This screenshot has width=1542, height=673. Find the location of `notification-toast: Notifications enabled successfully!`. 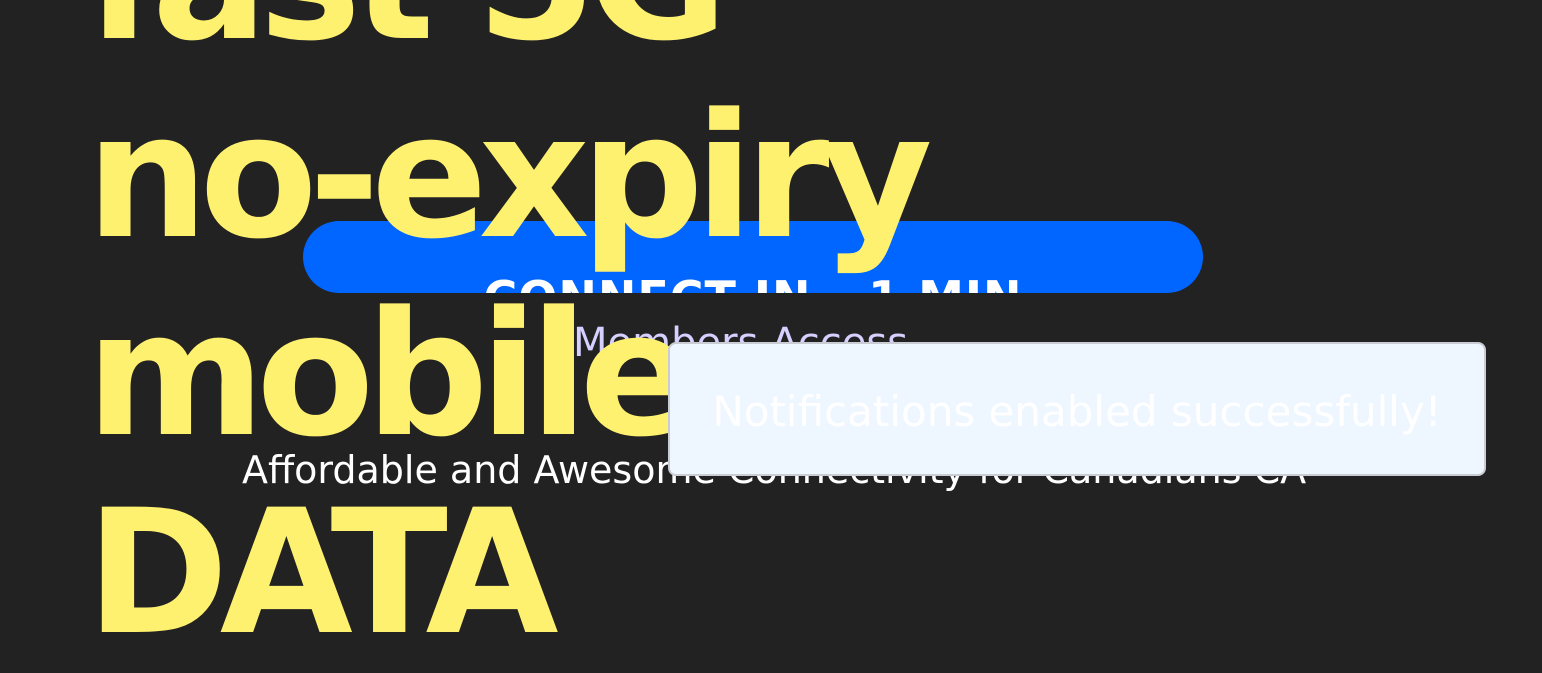

notification-toast: Notifications enabled successfully! is located at coordinates (1077, 409).